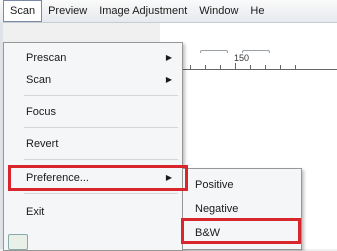  I want to click on menu-item-label: Revert, so click(42, 144).